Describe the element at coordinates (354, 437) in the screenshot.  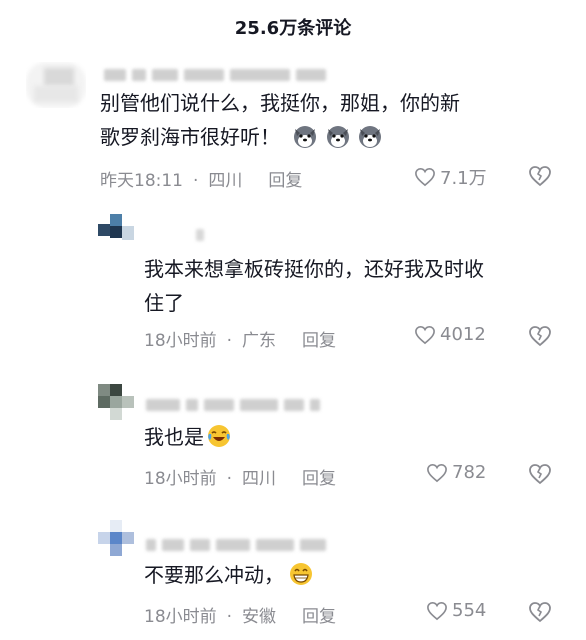
I see `comment-text: 我也是` at that location.